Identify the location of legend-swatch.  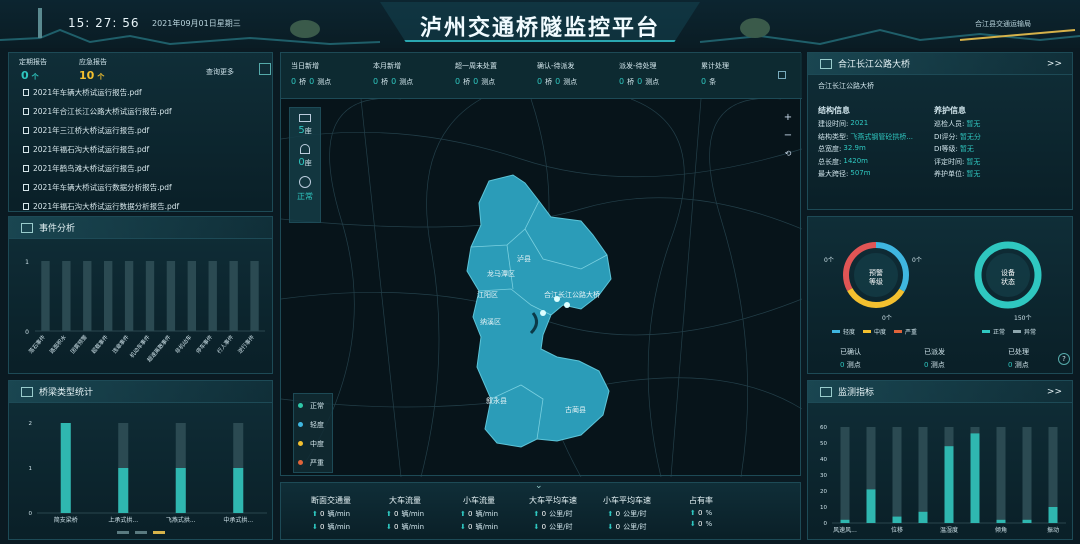
(1017, 331).